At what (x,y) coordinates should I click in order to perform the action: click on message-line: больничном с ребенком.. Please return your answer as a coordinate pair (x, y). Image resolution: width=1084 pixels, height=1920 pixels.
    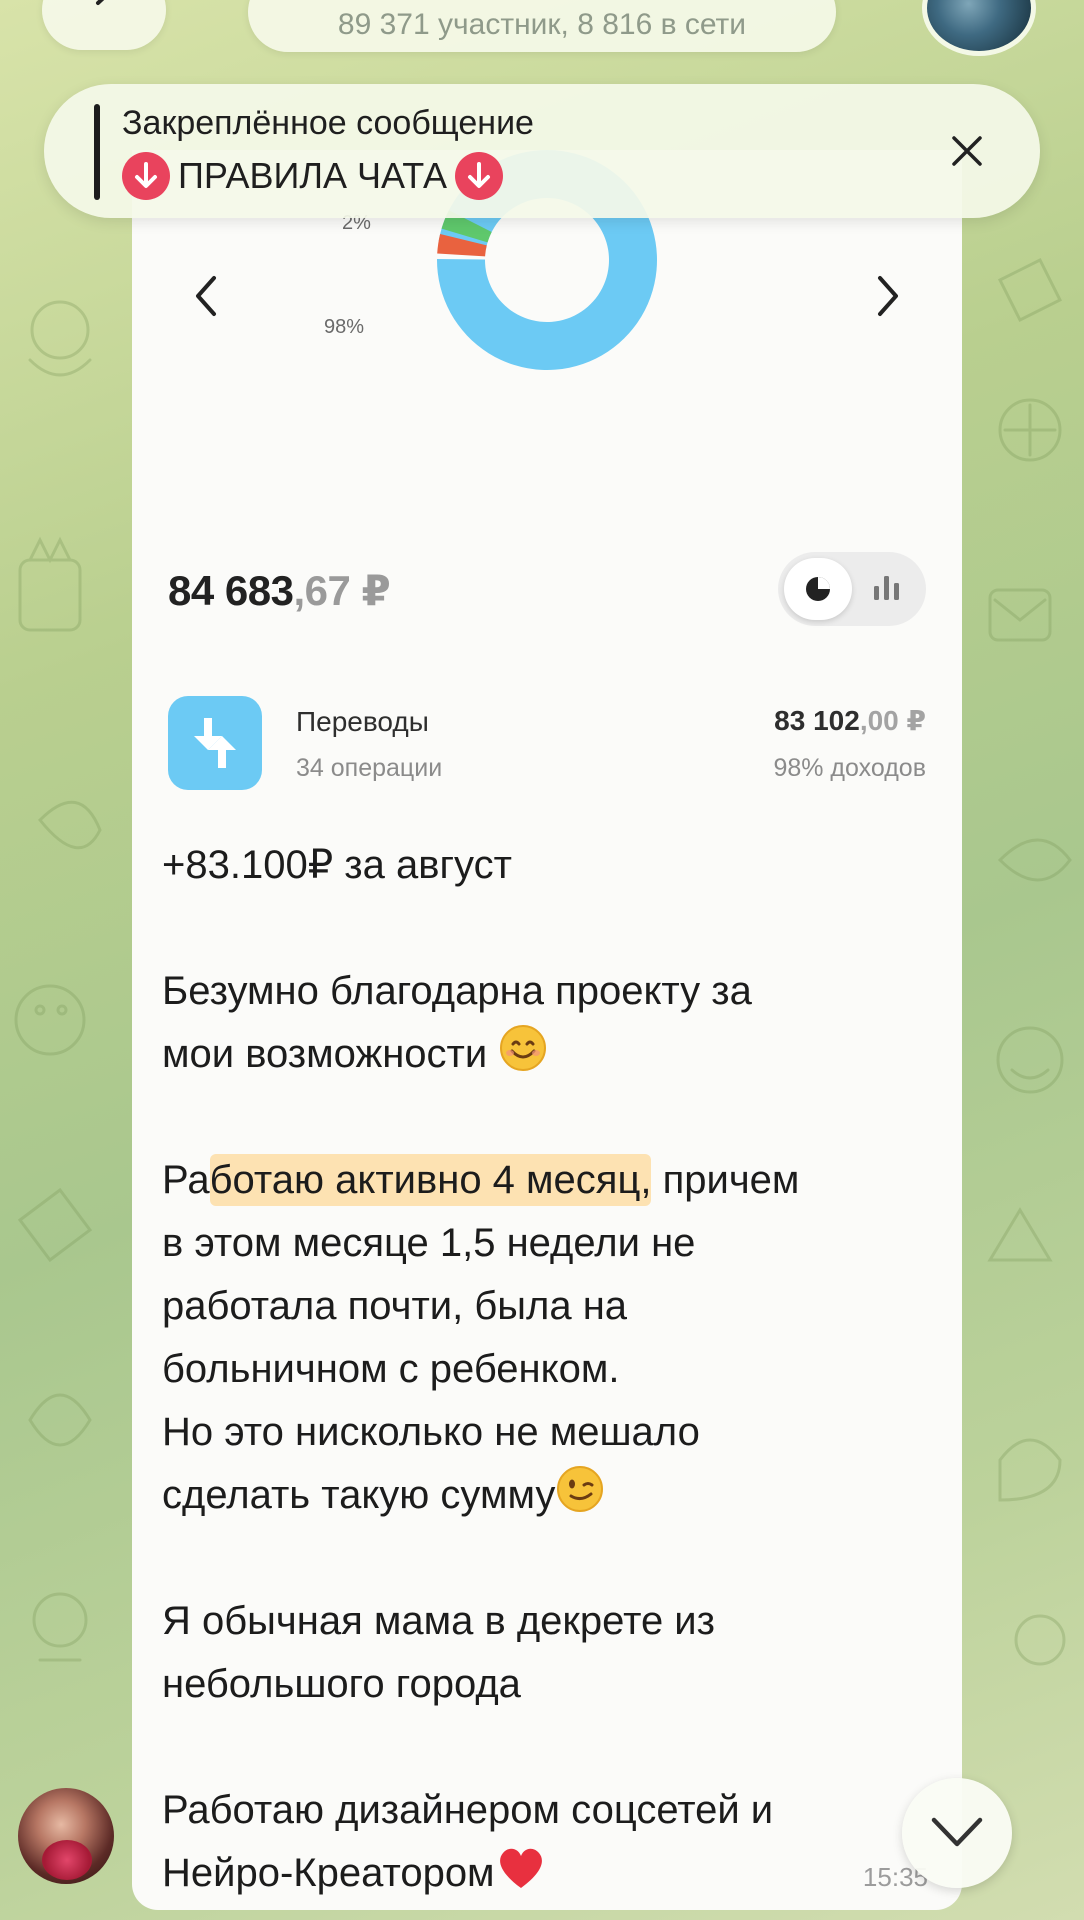
    Looking at the image, I should click on (391, 1369).